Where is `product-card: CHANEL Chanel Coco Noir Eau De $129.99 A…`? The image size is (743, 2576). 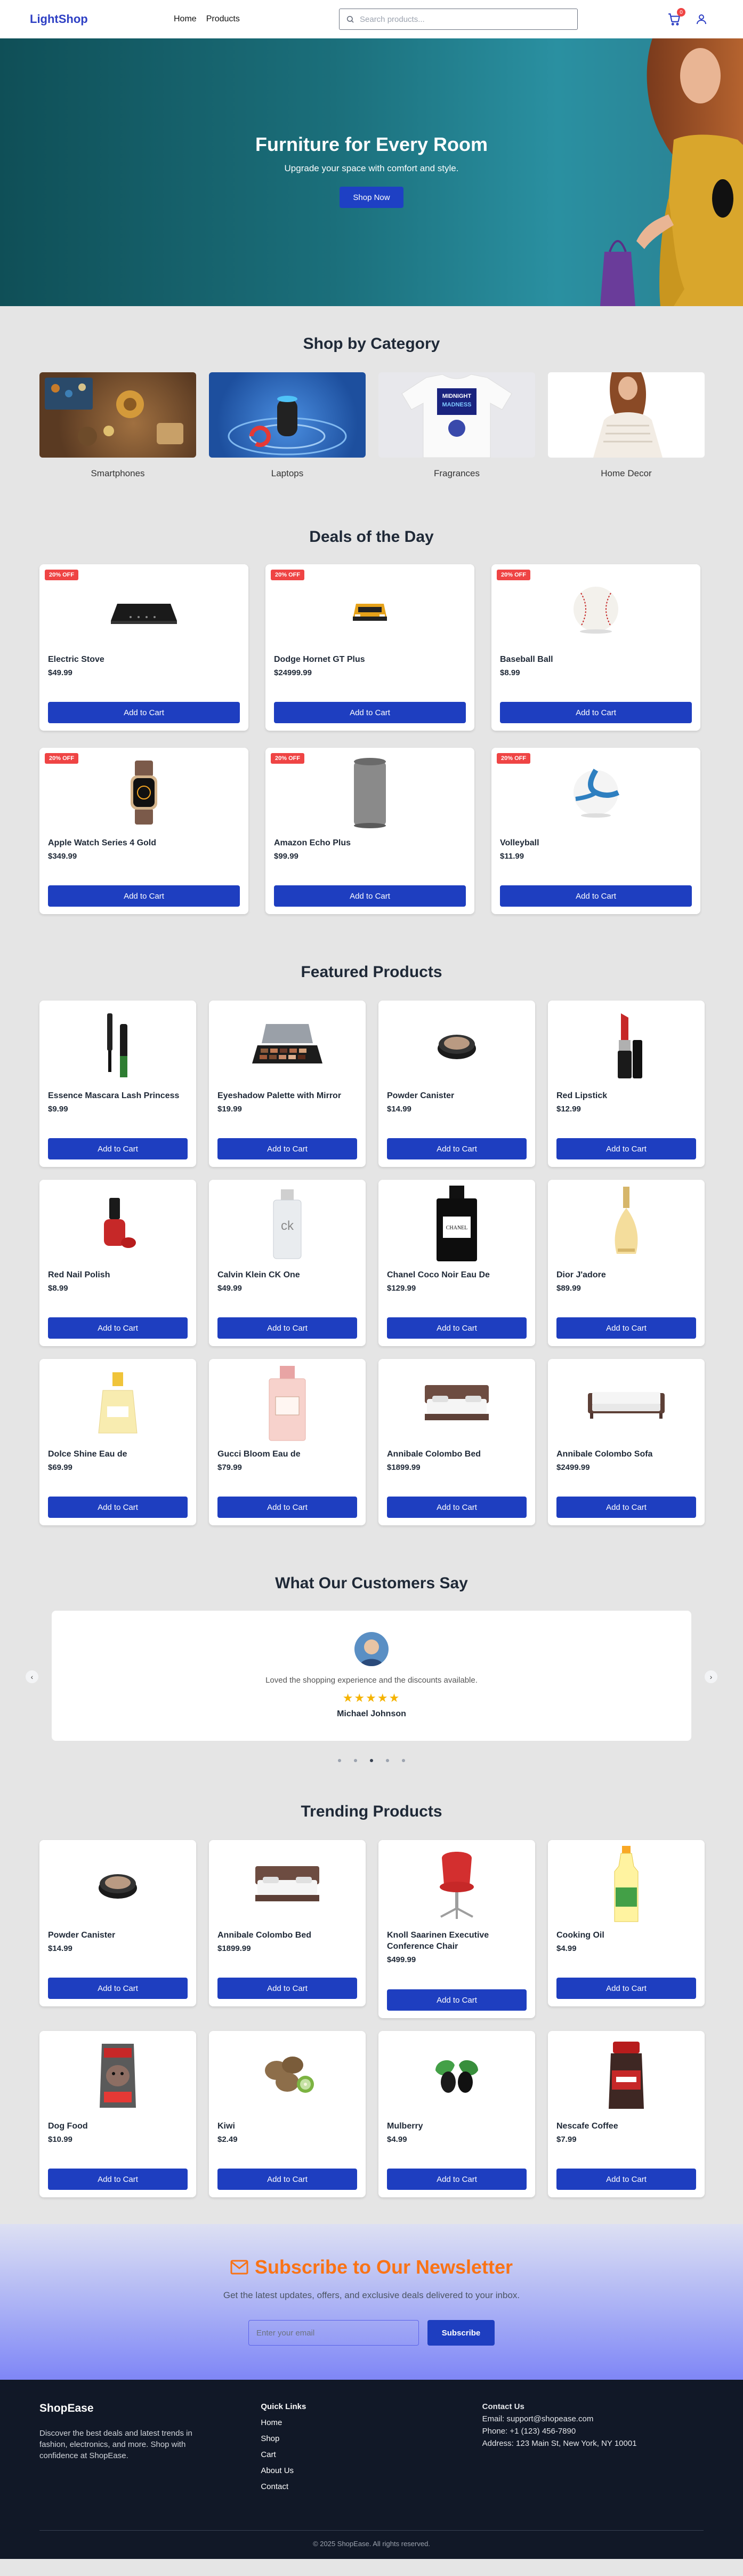 product-card: CHANEL Chanel Coco Noir Eau De $129.99 A… is located at coordinates (456, 1263).